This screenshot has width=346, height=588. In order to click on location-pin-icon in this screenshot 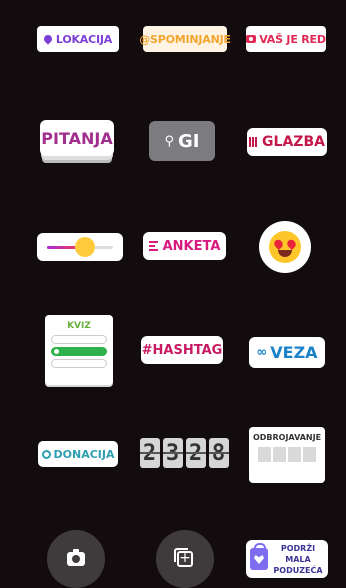, I will do `click(48, 39)`.